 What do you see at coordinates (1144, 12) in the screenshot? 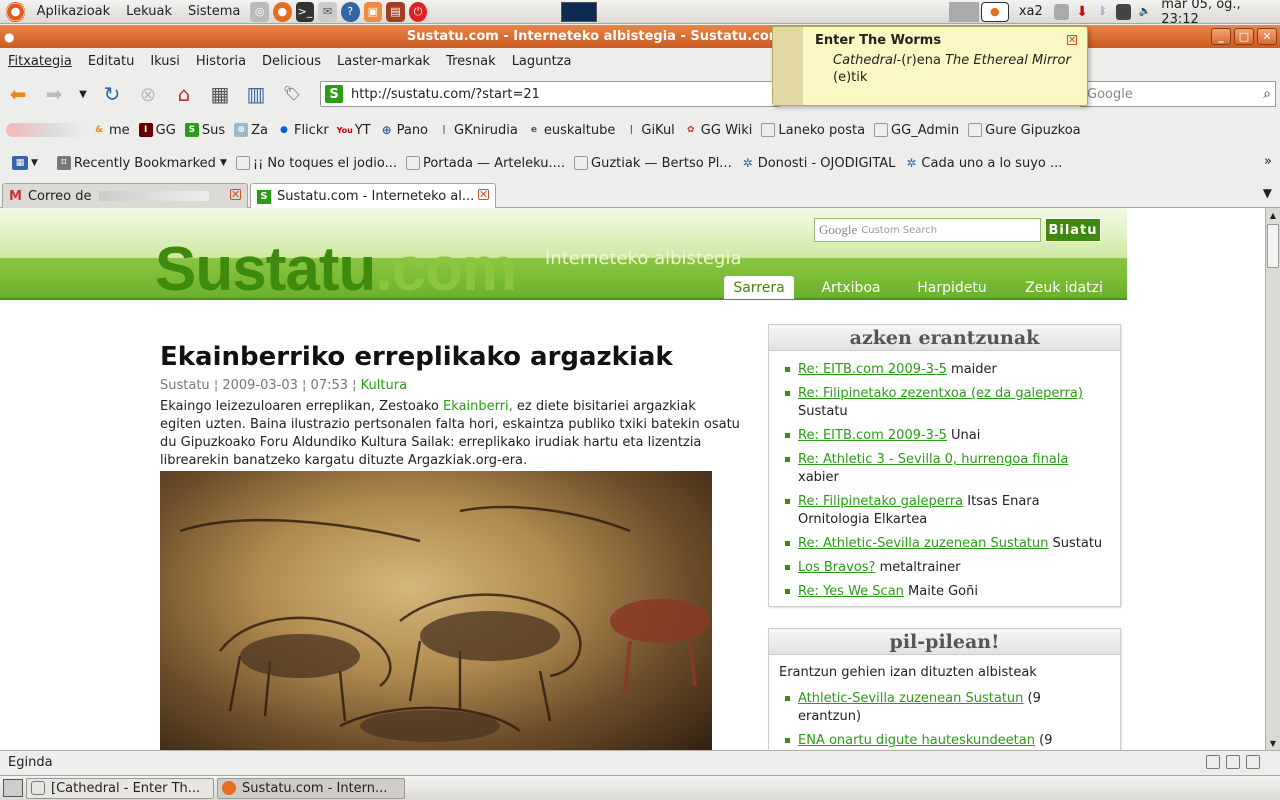
I see `volume-icon: 🔈` at bounding box center [1144, 12].